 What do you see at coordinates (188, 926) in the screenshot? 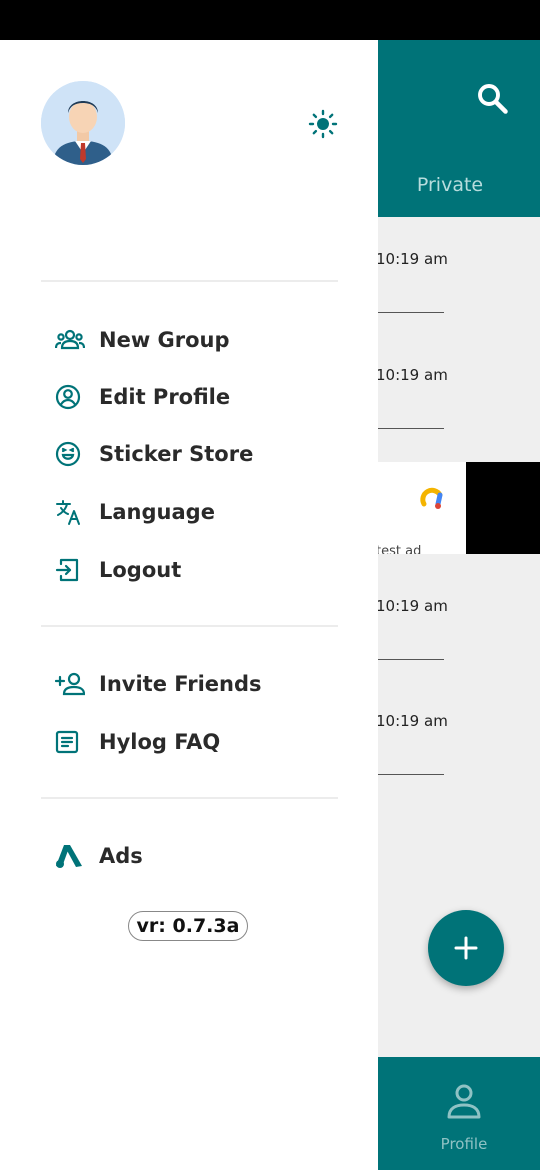
I see `version-badge: vr: 0.7.3a` at bounding box center [188, 926].